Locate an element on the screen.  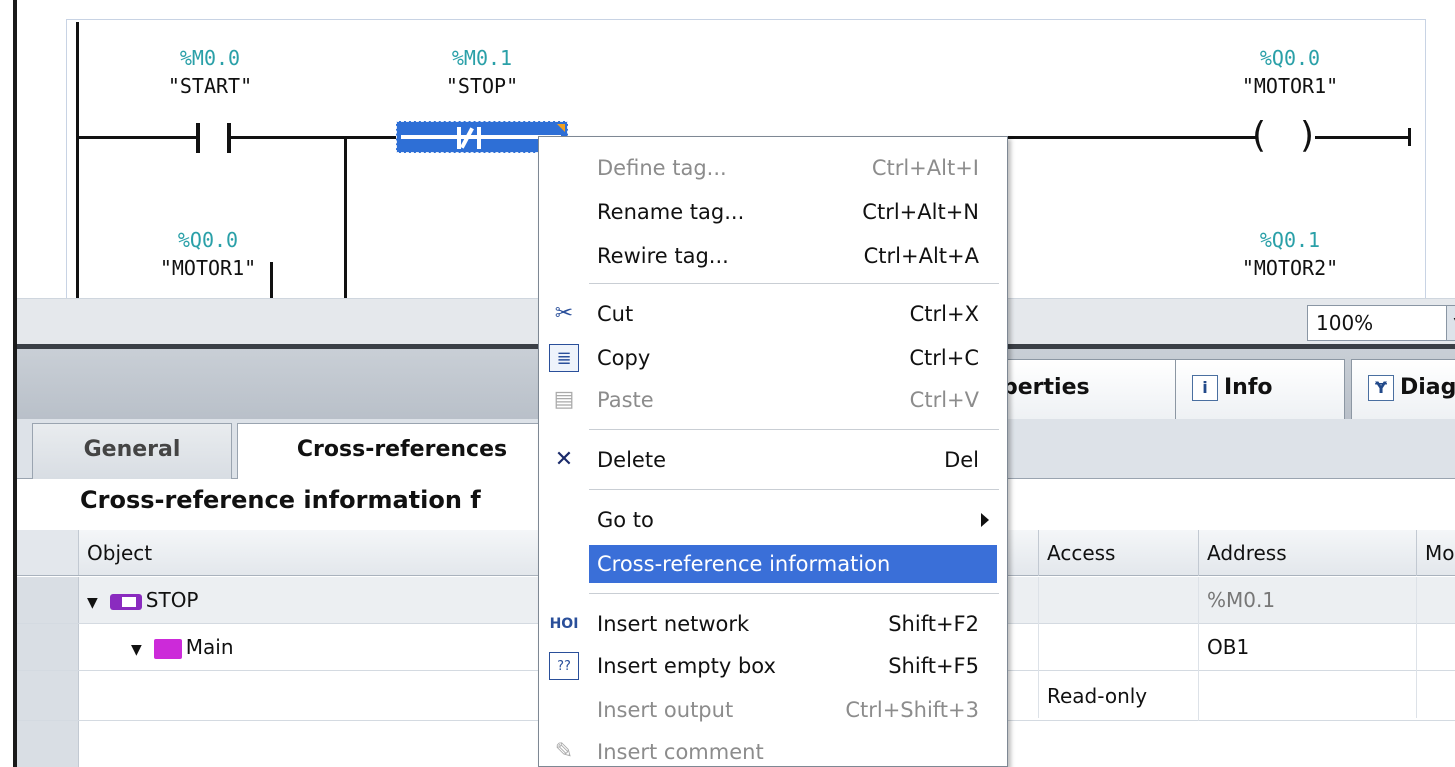
coil-close-paren: ) is located at coordinates (1307, 136).